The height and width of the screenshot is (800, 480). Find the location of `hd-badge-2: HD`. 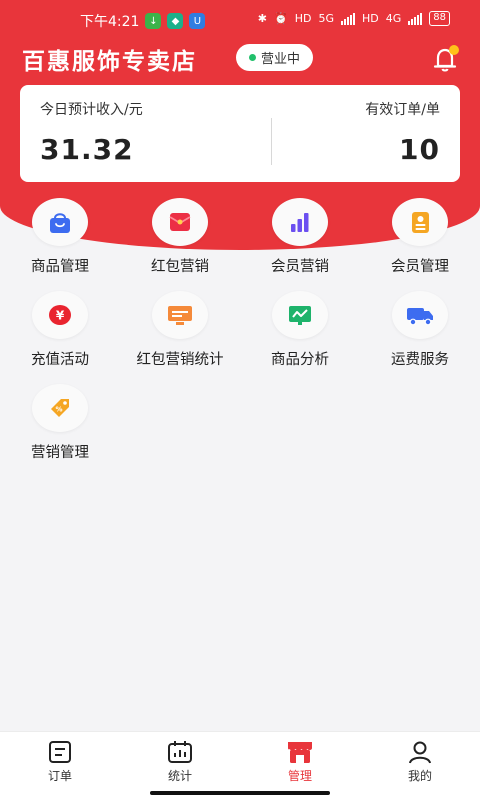

hd-badge-2: HD is located at coordinates (370, 18).